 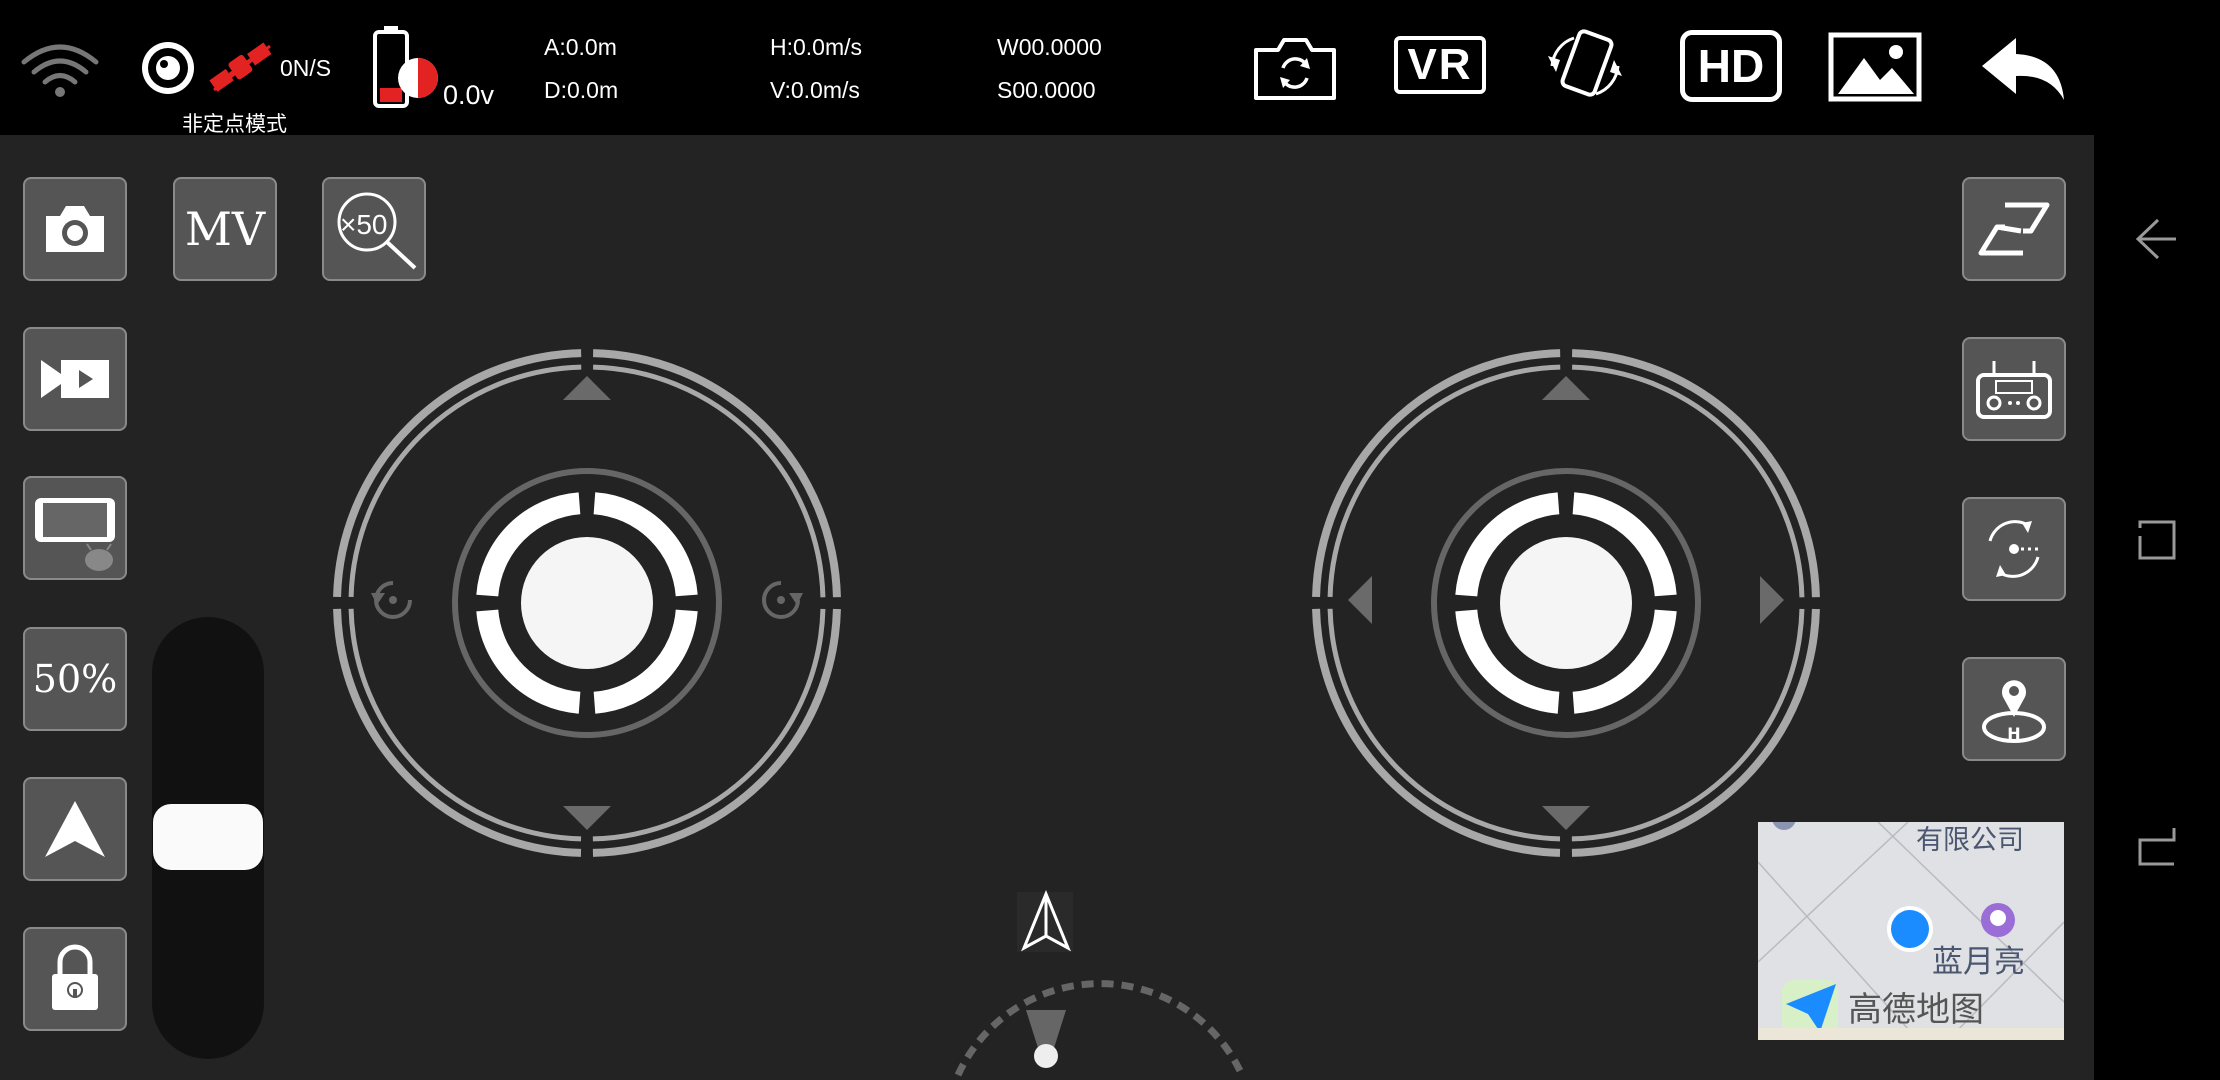 I want to click on speed-label: 50%, so click(x=75, y=679).